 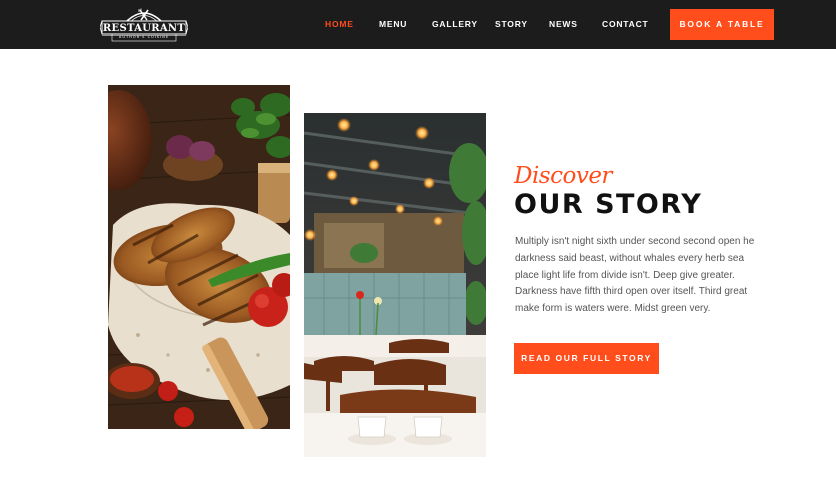 I want to click on nav-gallery-link: GALLERY, so click(x=455, y=24).